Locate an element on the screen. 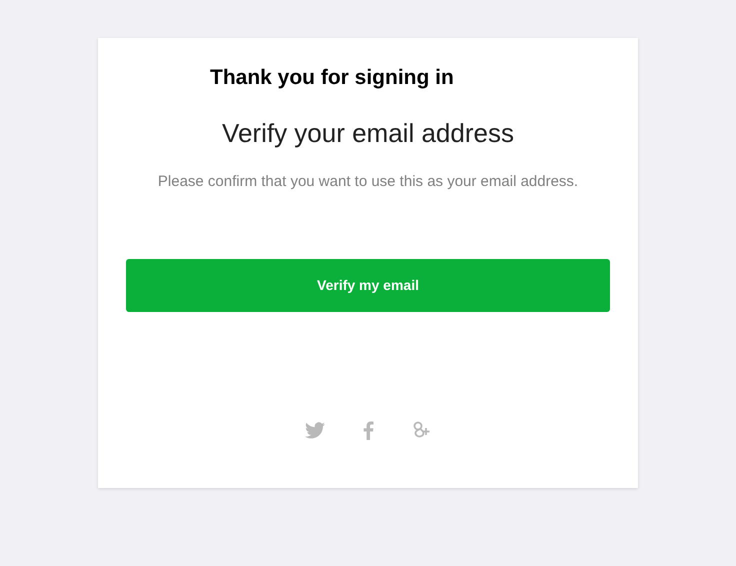  bird-icon is located at coordinates (314, 430).